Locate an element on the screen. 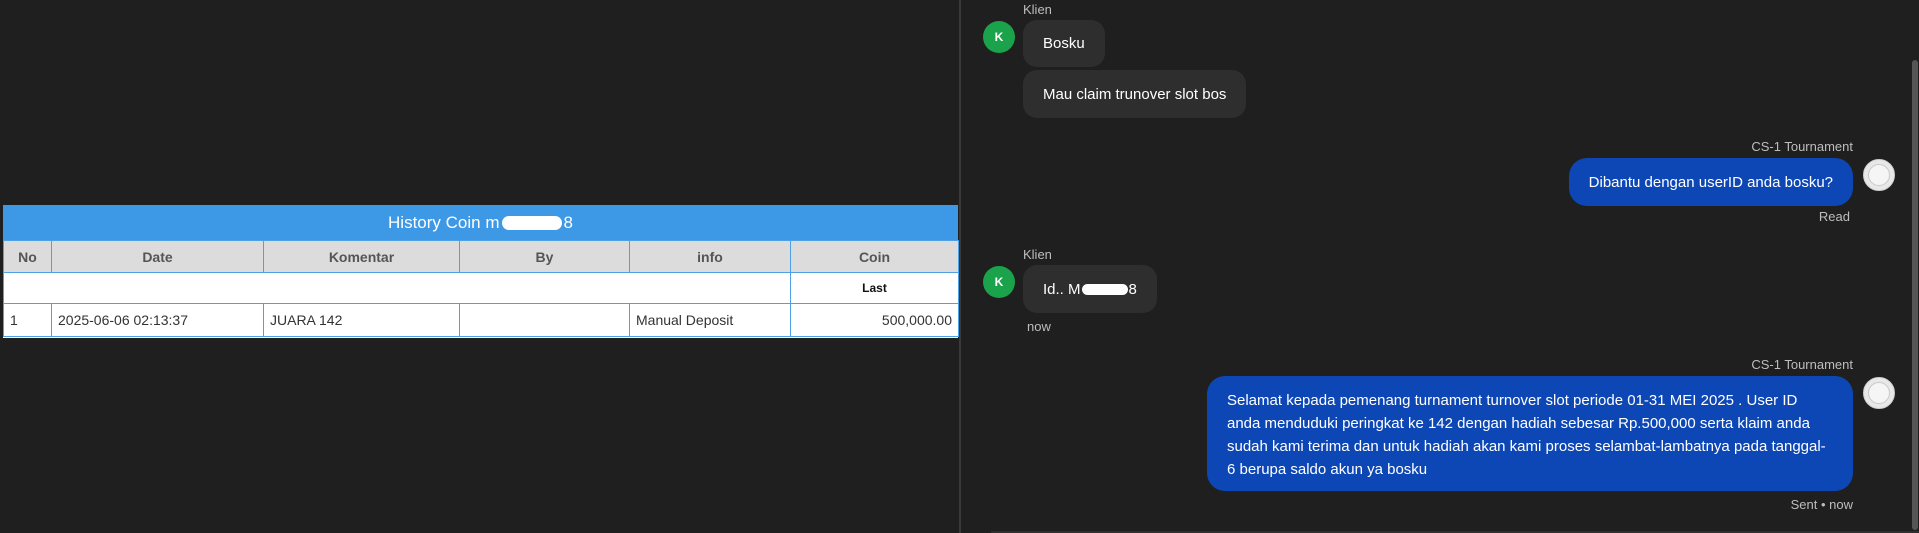 The width and height of the screenshot is (1919, 533). redacted-userid is located at coordinates (1104, 289).